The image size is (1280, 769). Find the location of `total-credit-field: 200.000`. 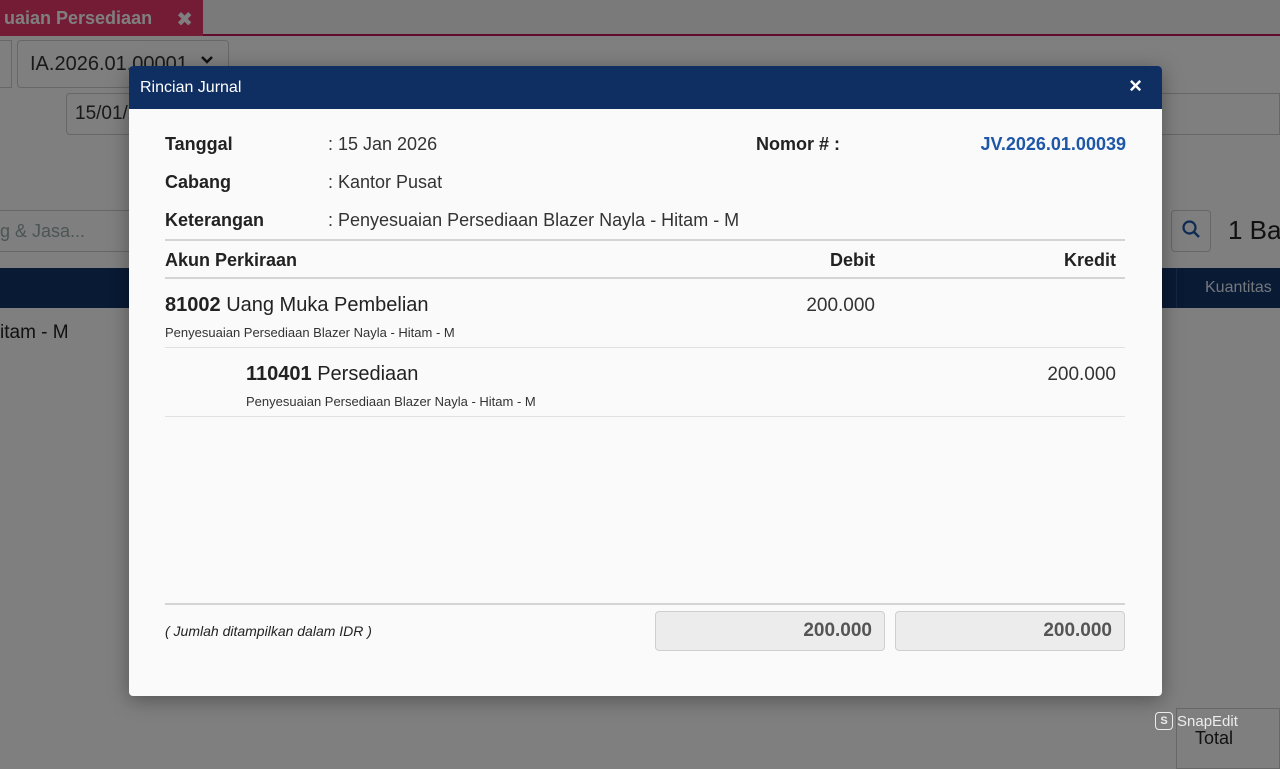

total-credit-field: 200.000 is located at coordinates (1010, 631).